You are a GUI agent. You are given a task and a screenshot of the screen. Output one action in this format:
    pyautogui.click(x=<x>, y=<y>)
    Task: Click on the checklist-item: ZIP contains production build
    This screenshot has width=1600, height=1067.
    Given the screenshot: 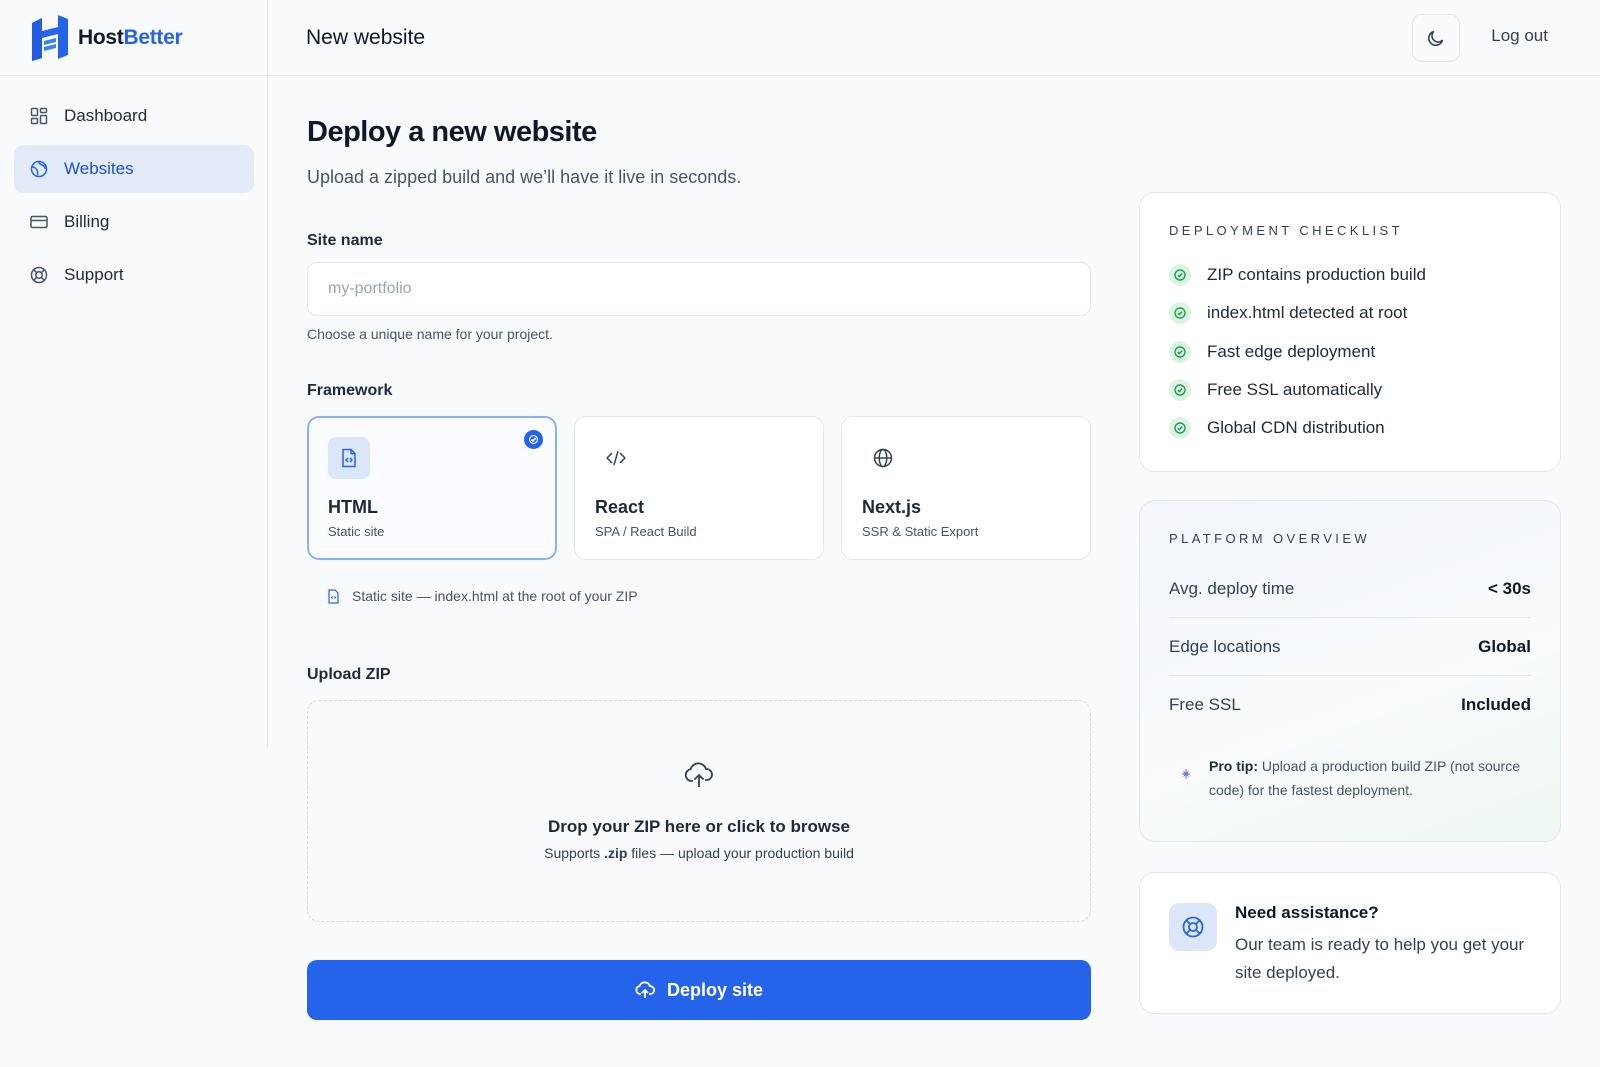 What is the action you would take?
    pyautogui.click(x=1350, y=275)
    